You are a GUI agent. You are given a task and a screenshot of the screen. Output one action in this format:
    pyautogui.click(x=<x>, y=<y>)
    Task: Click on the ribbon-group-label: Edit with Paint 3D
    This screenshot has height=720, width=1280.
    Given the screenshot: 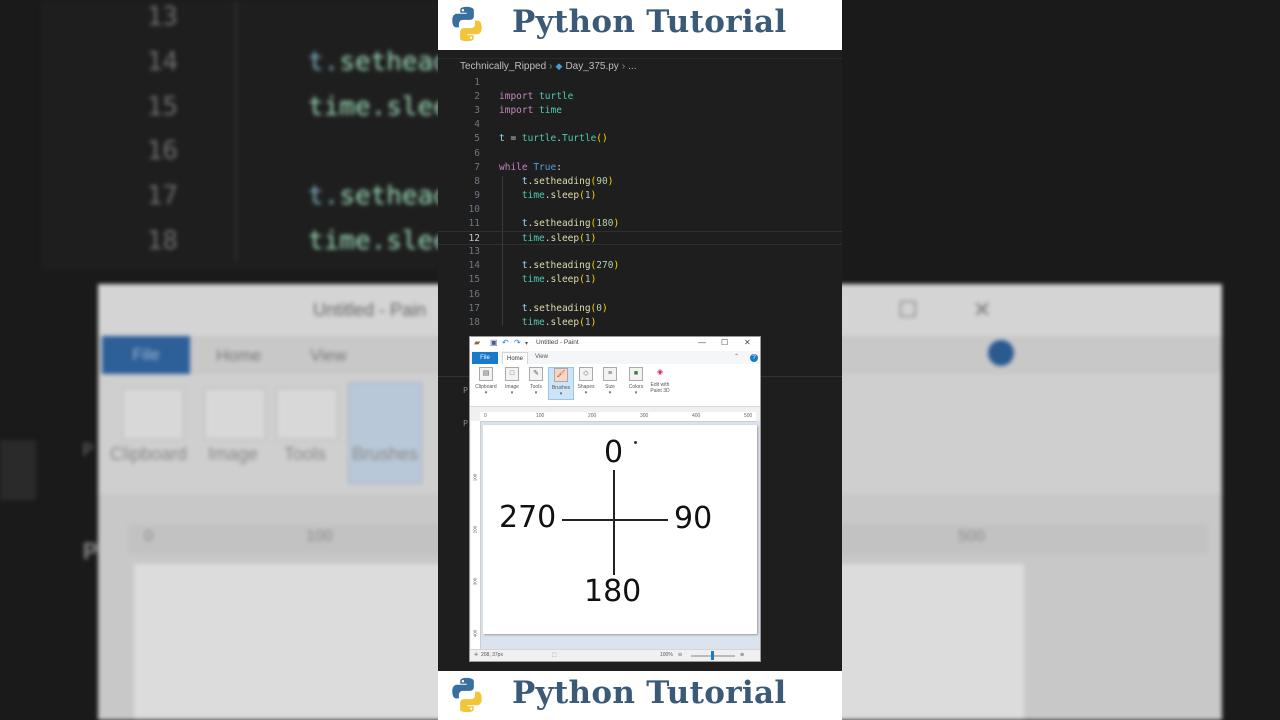 What is the action you would take?
    pyautogui.click(x=660, y=388)
    